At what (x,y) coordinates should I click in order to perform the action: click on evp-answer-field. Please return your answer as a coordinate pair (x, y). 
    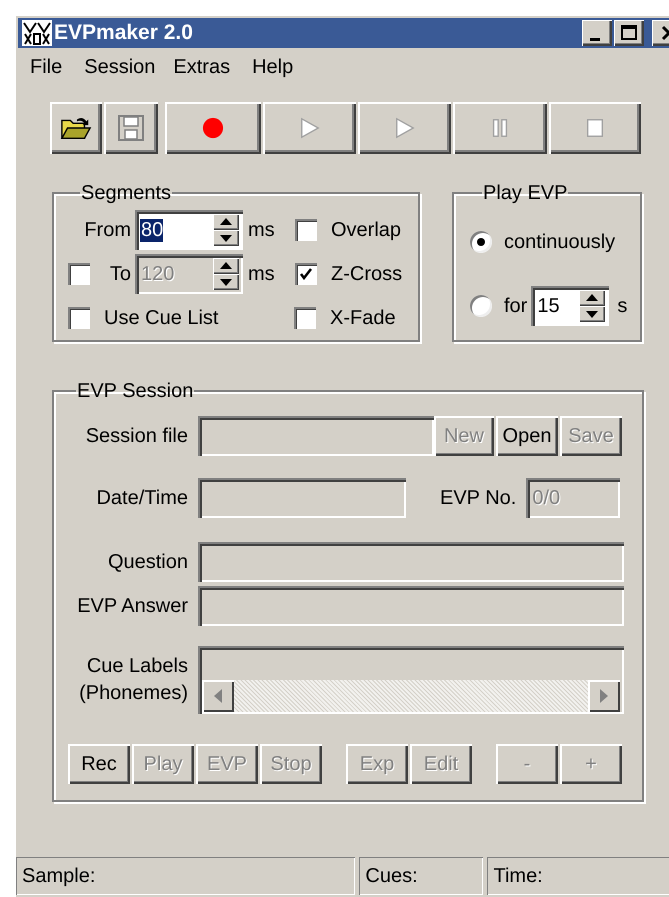
    Looking at the image, I should click on (411, 606).